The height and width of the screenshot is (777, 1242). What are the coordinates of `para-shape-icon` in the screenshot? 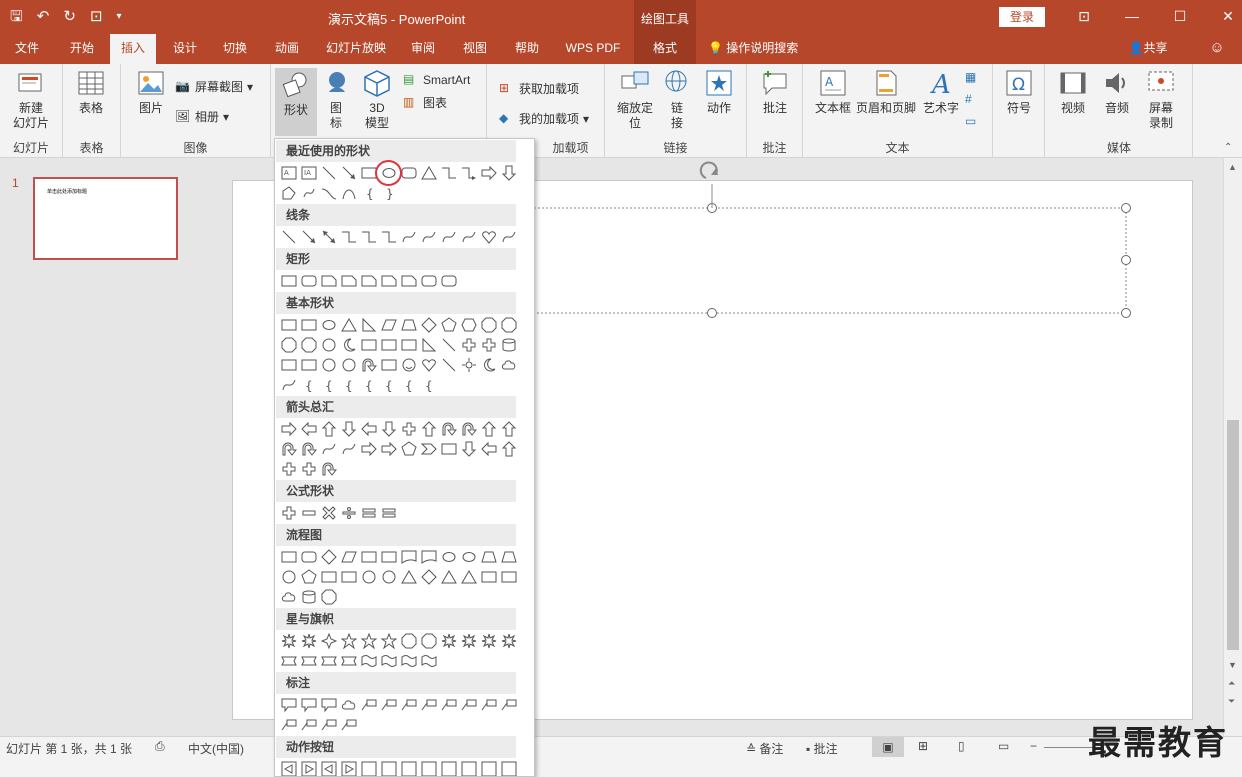 It's located at (349, 557).